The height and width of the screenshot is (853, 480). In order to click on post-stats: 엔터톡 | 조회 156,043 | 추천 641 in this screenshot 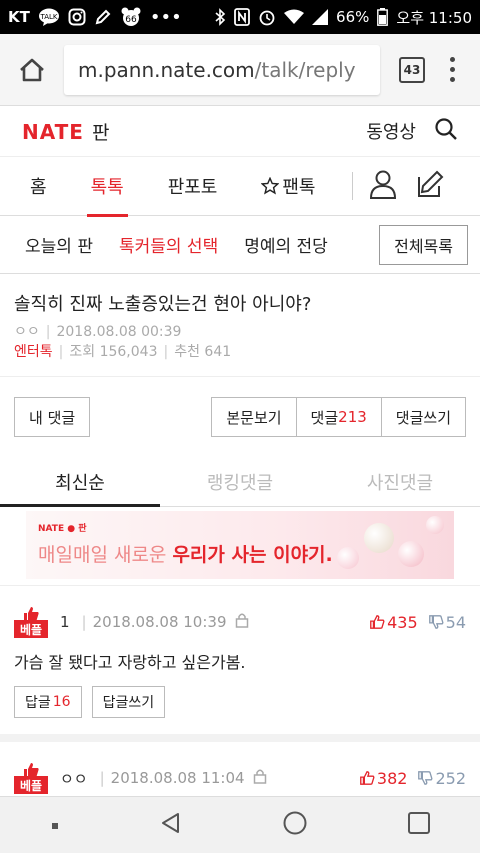, I will do `click(123, 352)`.